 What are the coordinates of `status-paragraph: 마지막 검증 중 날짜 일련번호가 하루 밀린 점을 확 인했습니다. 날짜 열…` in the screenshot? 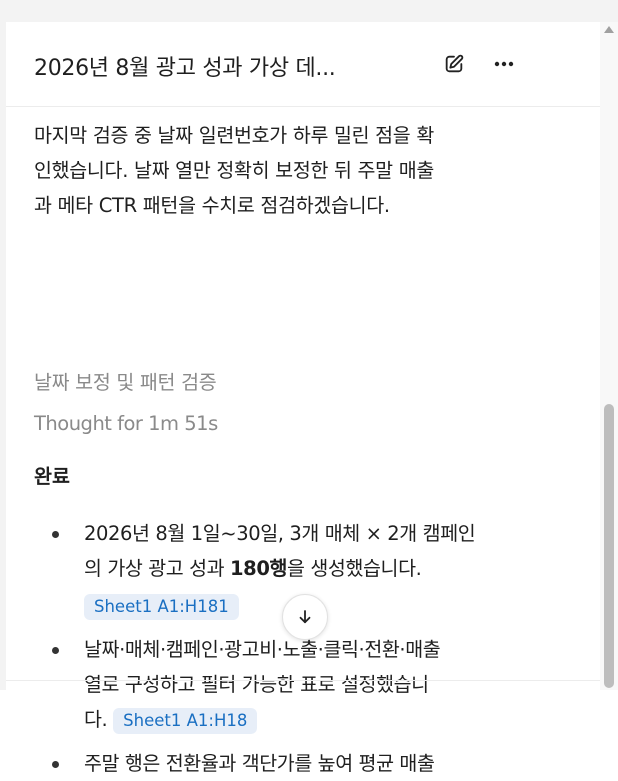 It's located at (304, 170).